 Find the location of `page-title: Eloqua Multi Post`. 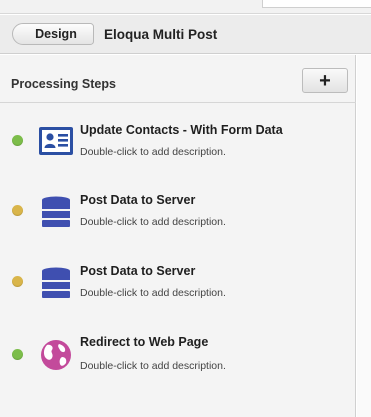

page-title: Eloqua Multi Post is located at coordinates (161, 34).